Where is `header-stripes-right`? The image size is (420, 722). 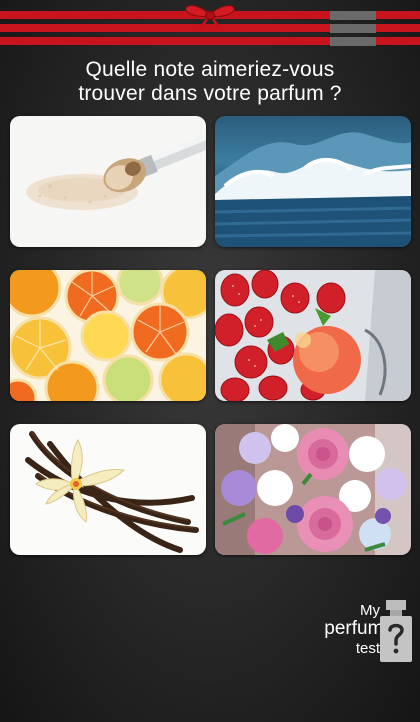
header-stripes-right is located at coordinates (398, 25).